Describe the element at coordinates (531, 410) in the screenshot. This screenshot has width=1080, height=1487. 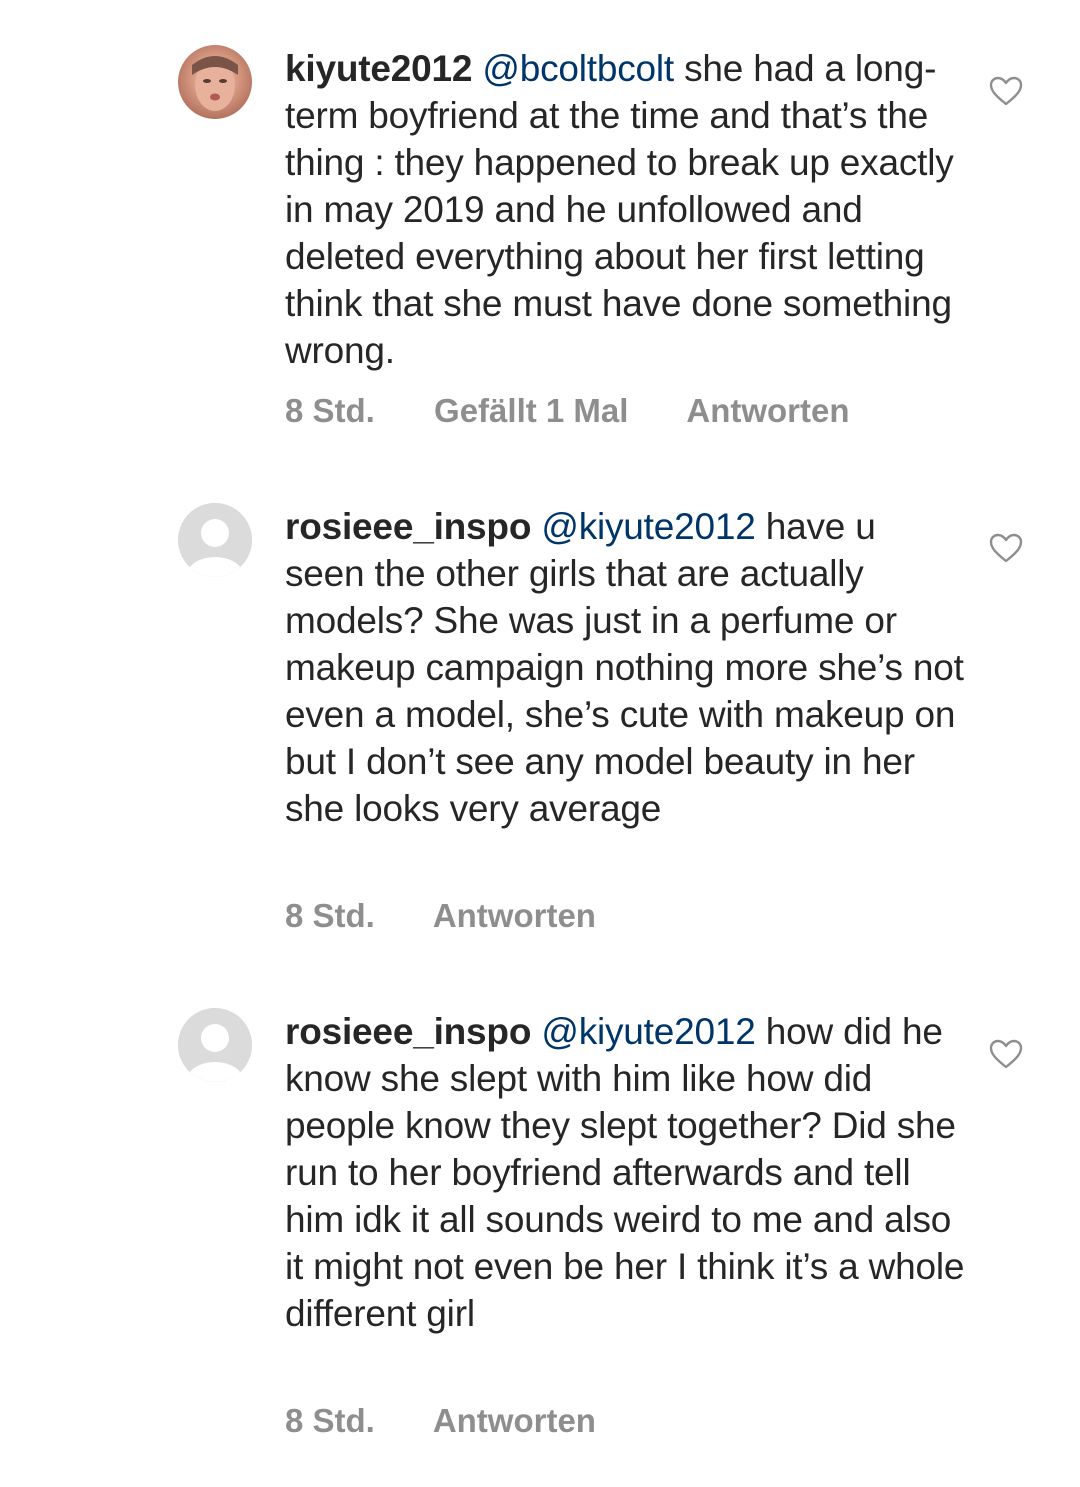
I see `like-count: Gefällt 1 Mal` at that location.